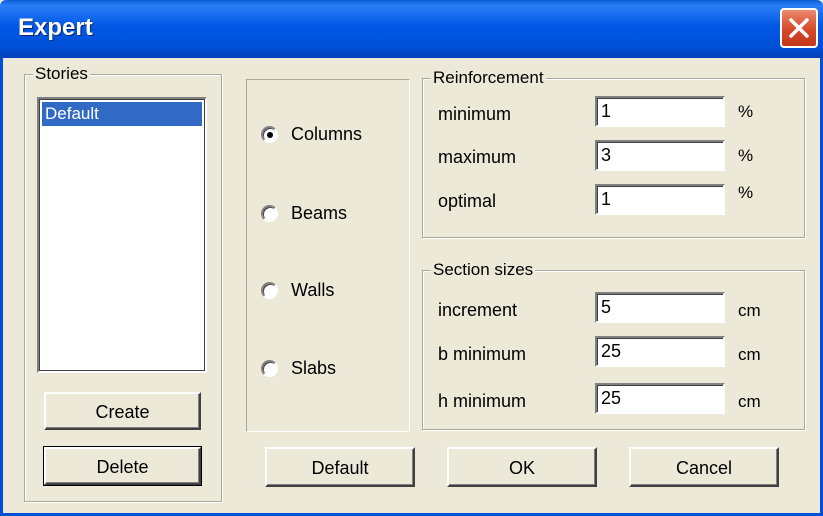  I want to click on delete-button: Delete, so click(122, 466).